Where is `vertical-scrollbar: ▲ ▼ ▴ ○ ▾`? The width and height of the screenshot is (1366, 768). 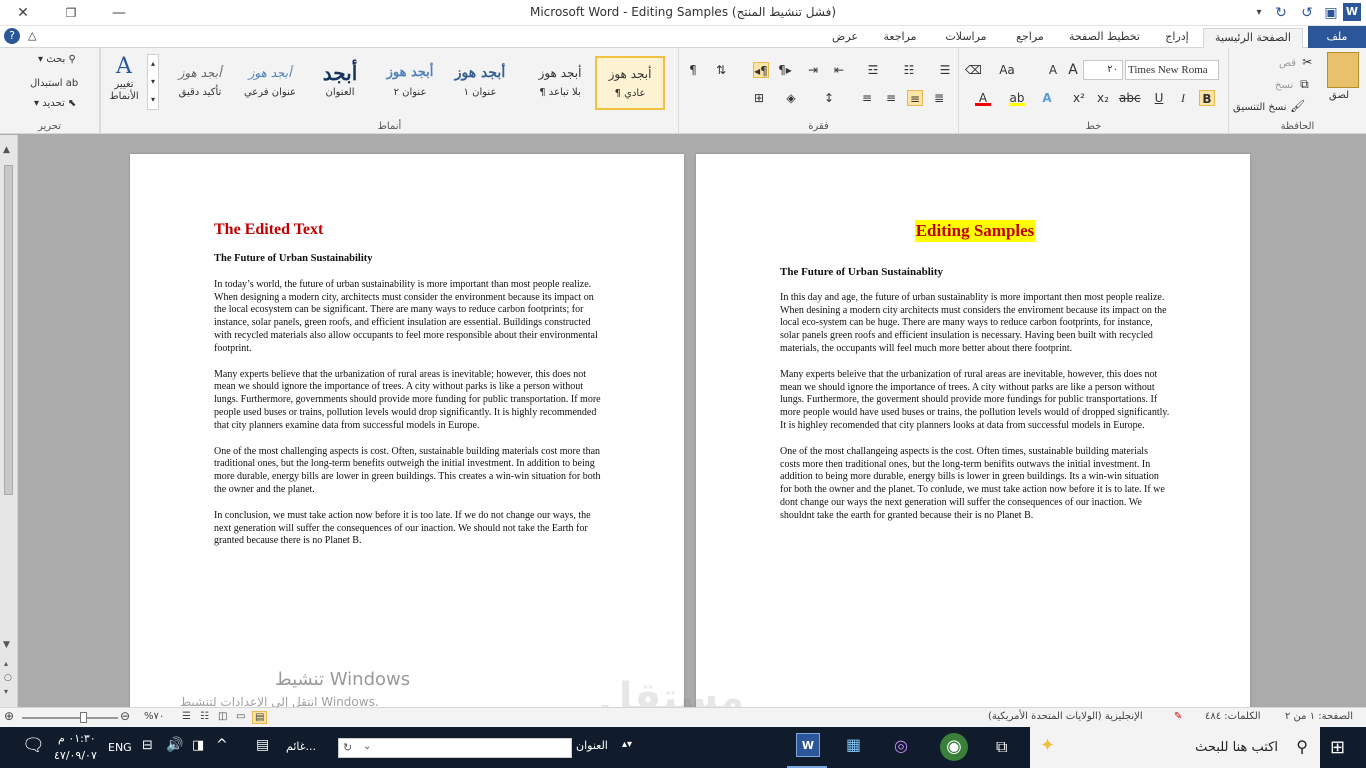
vertical-scrollbar: ▲ ▼ ▴ ○ ▾ is located at coordinates (9, 421).